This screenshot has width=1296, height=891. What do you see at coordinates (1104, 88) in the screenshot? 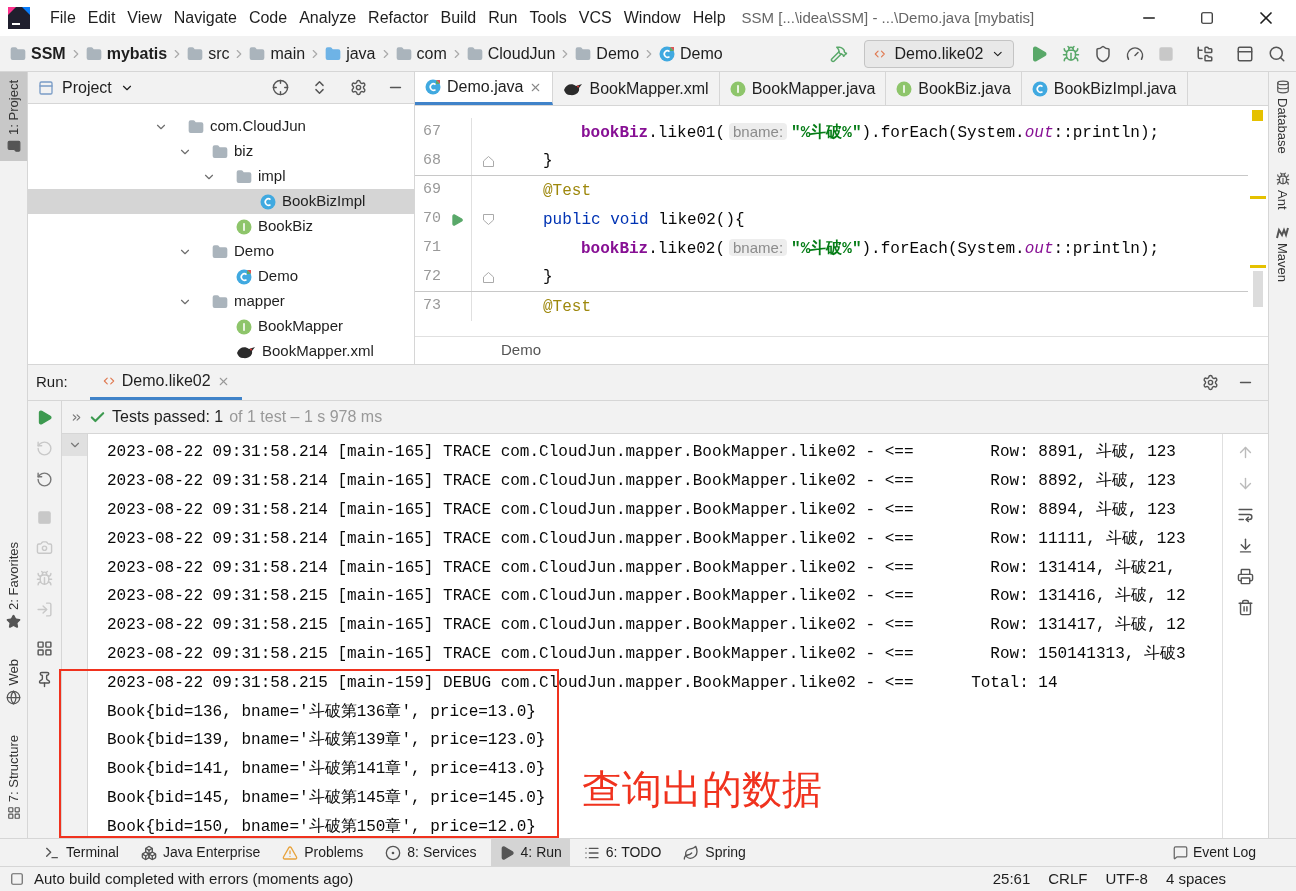
I see `editor-tab: BookBizImpl.java` at bounding box center [1104, 88].